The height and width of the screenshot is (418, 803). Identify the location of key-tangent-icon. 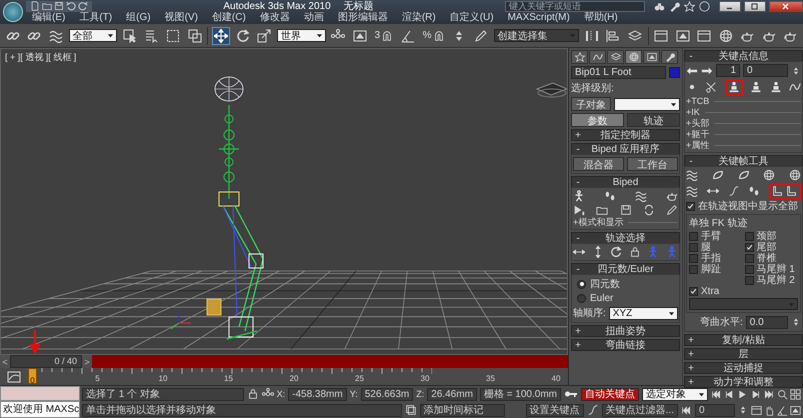
(592, 410).